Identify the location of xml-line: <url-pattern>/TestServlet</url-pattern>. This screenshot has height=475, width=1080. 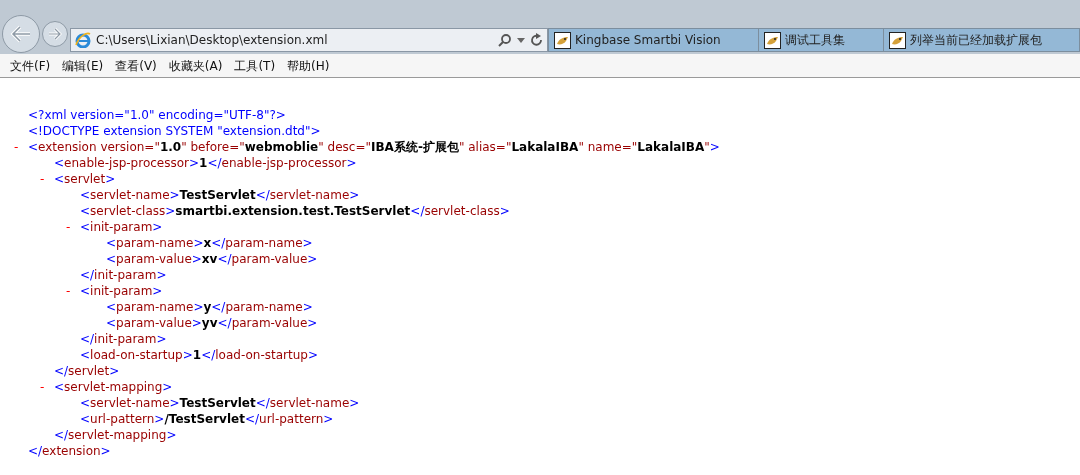
(207, 419).